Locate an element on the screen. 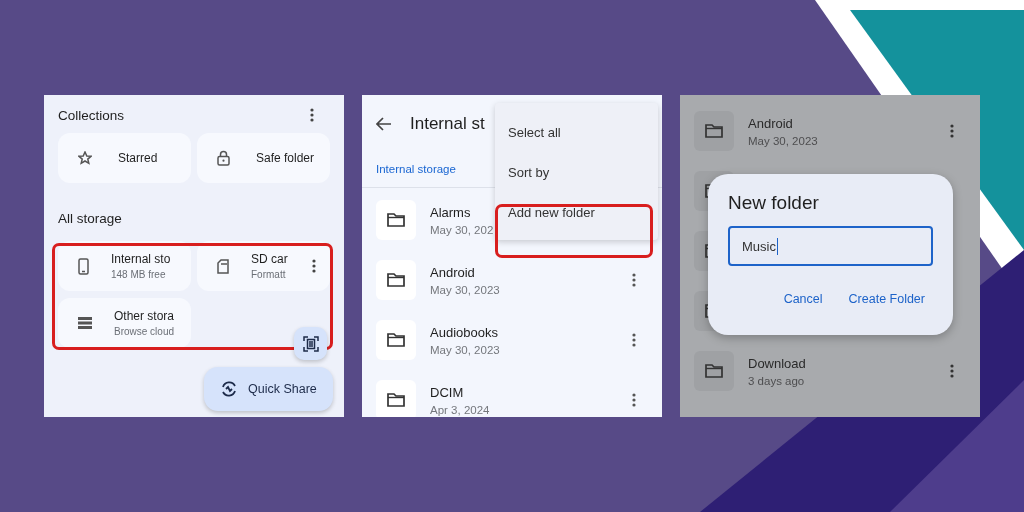  folder-name: Alarms is located at coordinates (451, 212).